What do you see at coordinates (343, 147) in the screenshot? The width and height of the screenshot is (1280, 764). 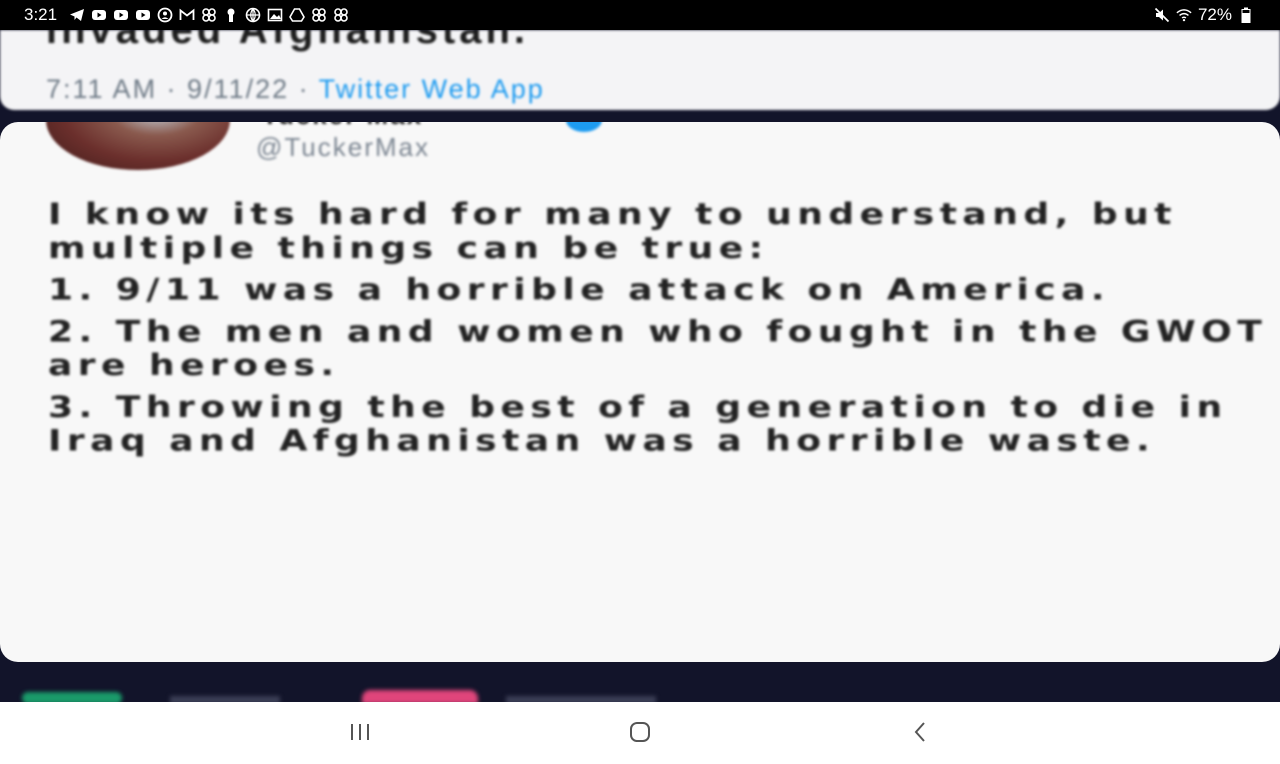 I see `author-handle: @TuckerMax` at bounding box center [343, 147].